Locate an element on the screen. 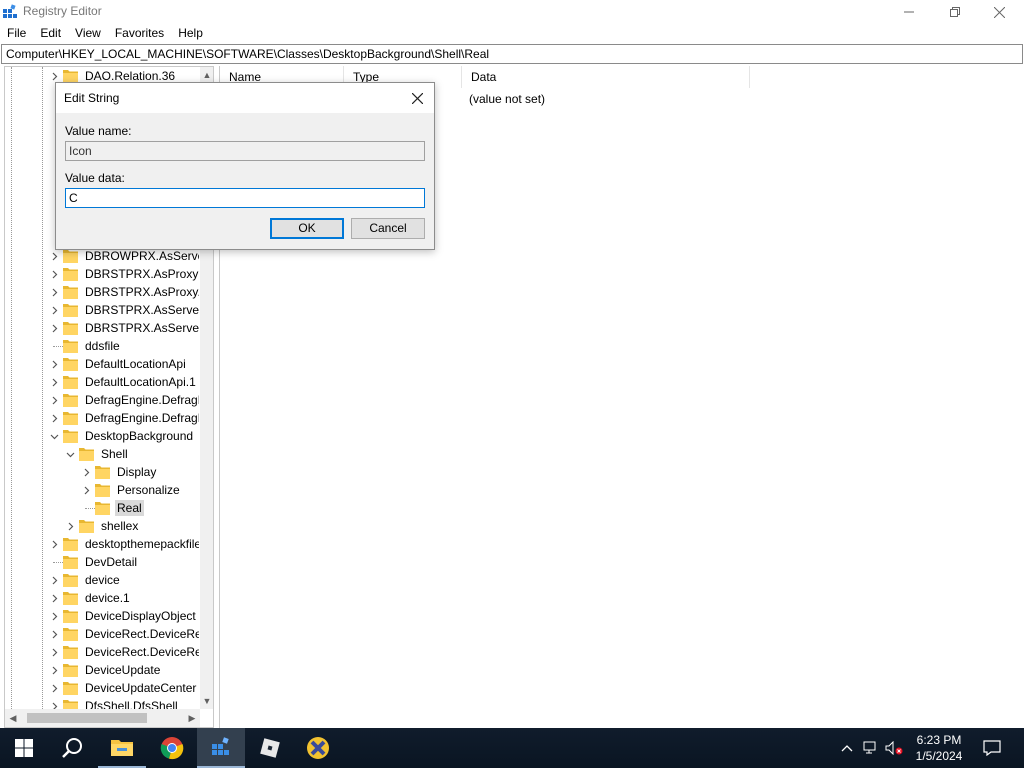 The image size is (1024, 768). taskbar: 6:23 PM 1/5/2024 is located at coordinates (512, 748).